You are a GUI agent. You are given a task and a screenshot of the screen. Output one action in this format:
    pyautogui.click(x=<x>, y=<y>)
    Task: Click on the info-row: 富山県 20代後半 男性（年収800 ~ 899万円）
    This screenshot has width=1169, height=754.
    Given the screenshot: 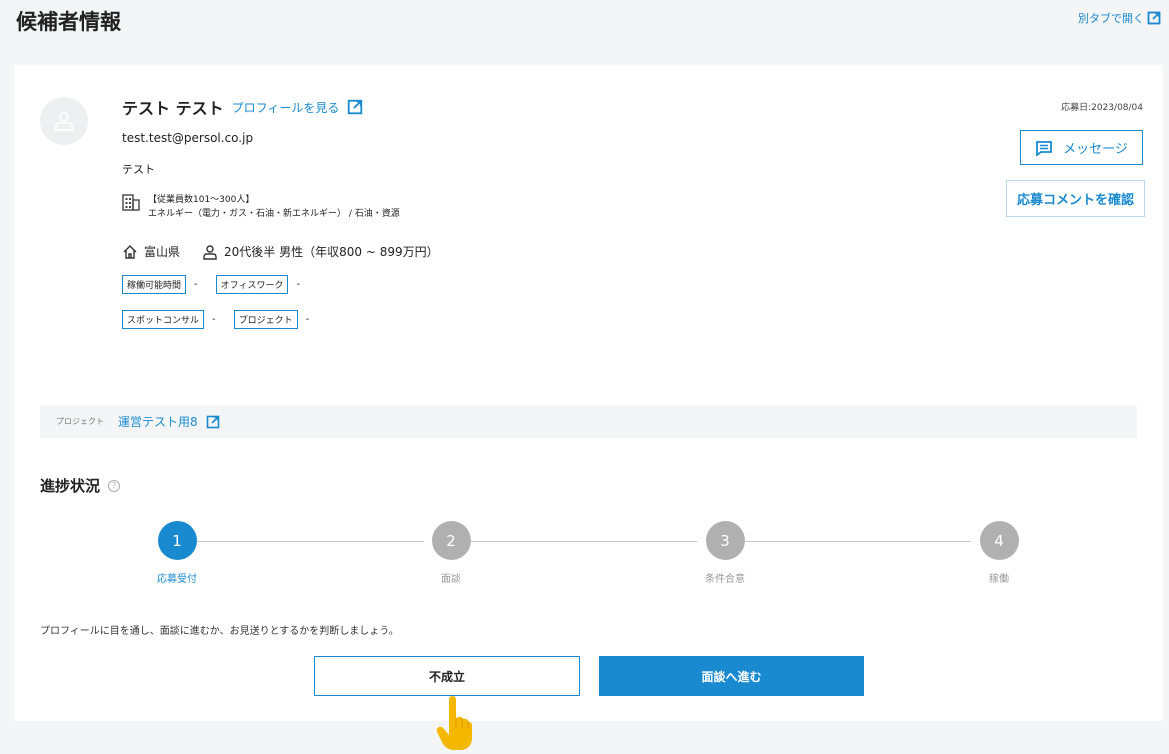 What is the action you would take?
    pyautogui.click(x=291, y=251)
    